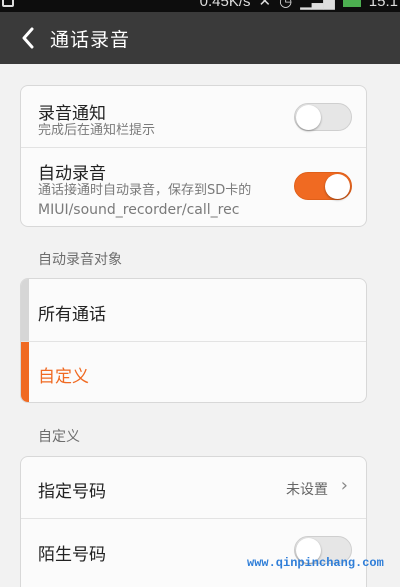 The image size is (400, 587). What do you see at coordinates (286, 5) in the screenshot?
I see `alarm-icon: ◷` at bounding box center [286, 5].